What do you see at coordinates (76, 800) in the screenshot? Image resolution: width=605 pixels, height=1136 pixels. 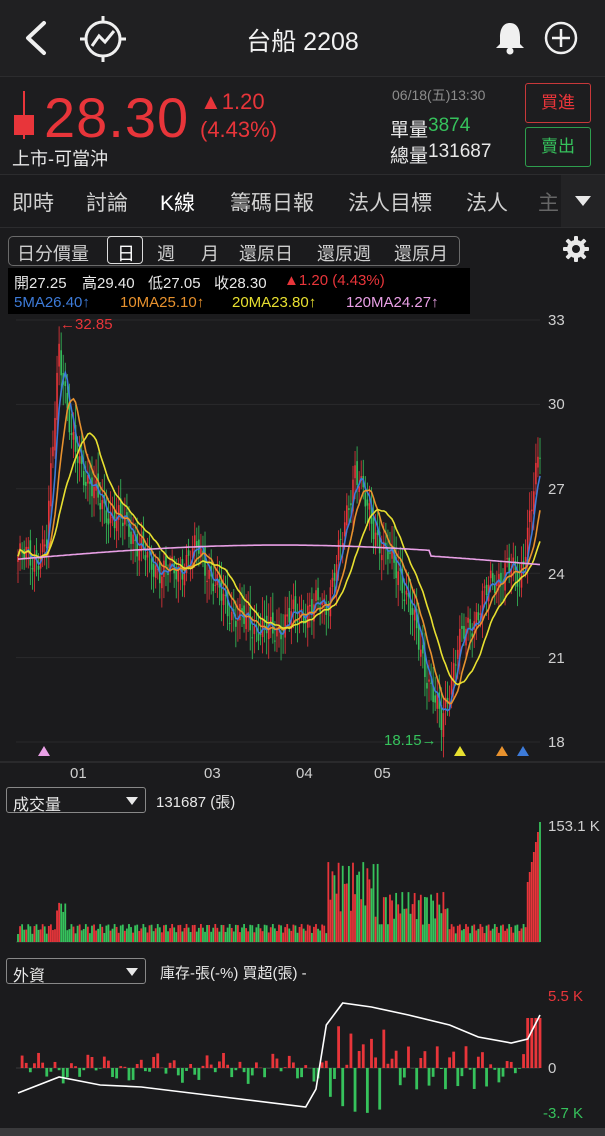 I see `volume-selector: 成交量` at bounding box center [76, 800].